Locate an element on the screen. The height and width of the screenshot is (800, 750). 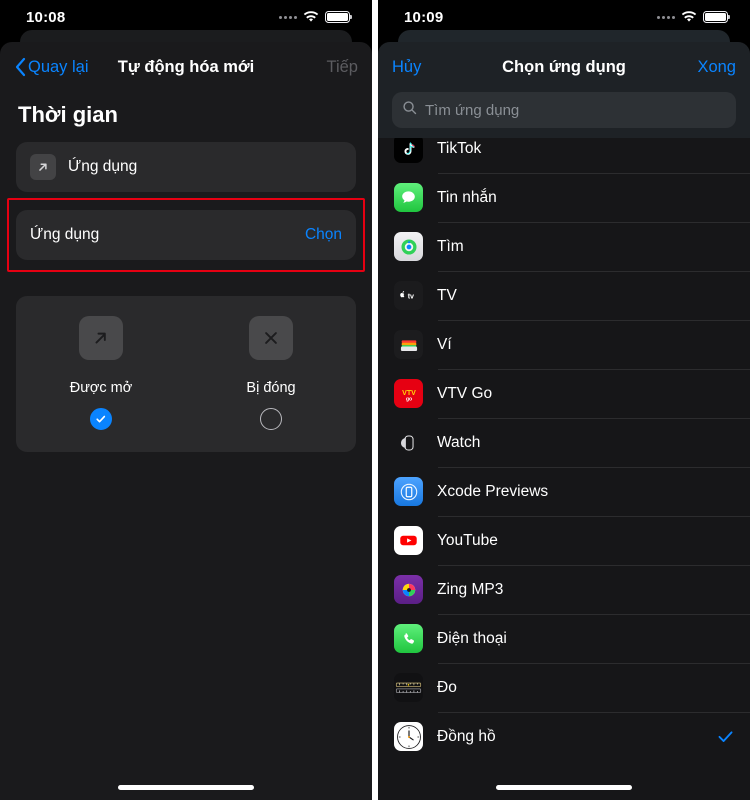
close-x-icon is located at coordinates (271, 338).